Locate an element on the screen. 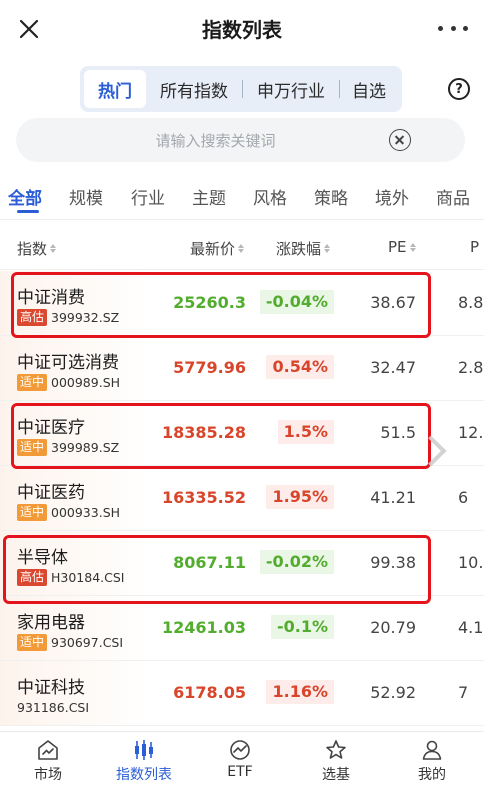 The height and width of the screenshot is (785, 484). nav-label: 指数列表 is located at coordinates (144, 775).